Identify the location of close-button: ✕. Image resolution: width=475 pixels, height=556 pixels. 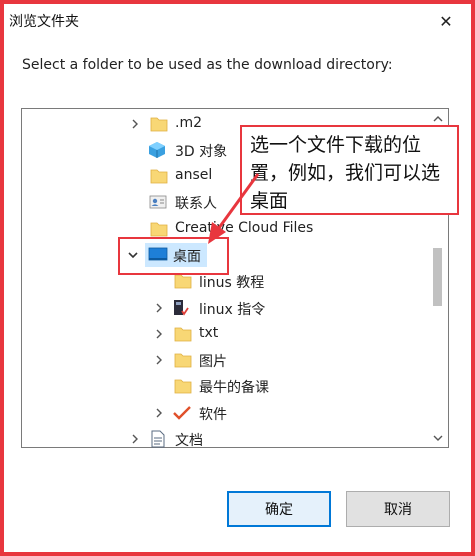
(446, 21).